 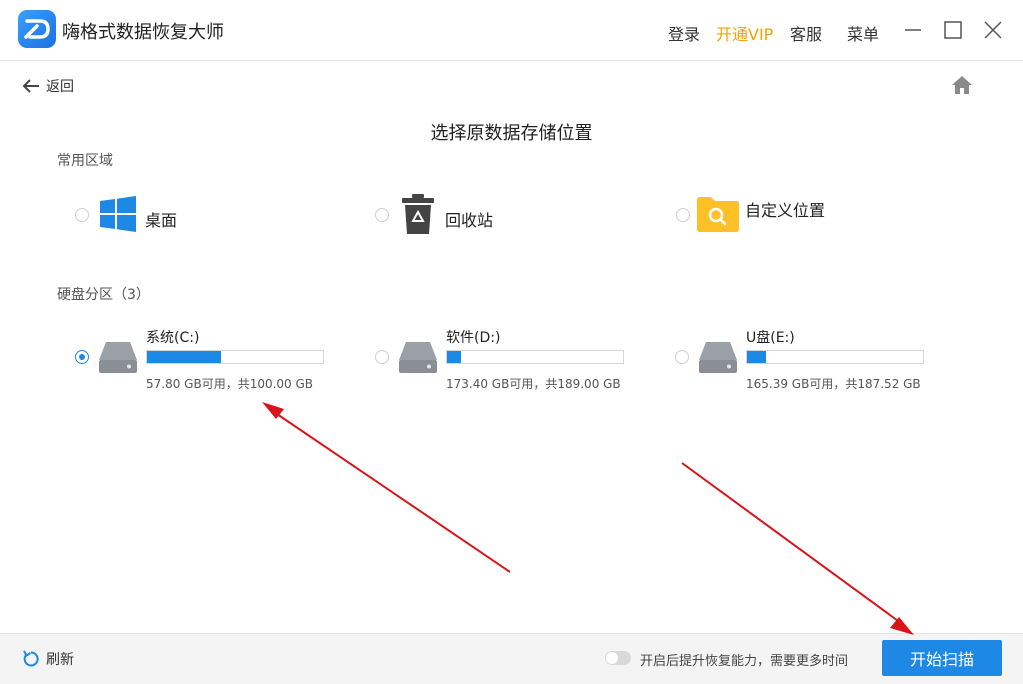 I want to click on footer-bar, so click(x=511, y=658).